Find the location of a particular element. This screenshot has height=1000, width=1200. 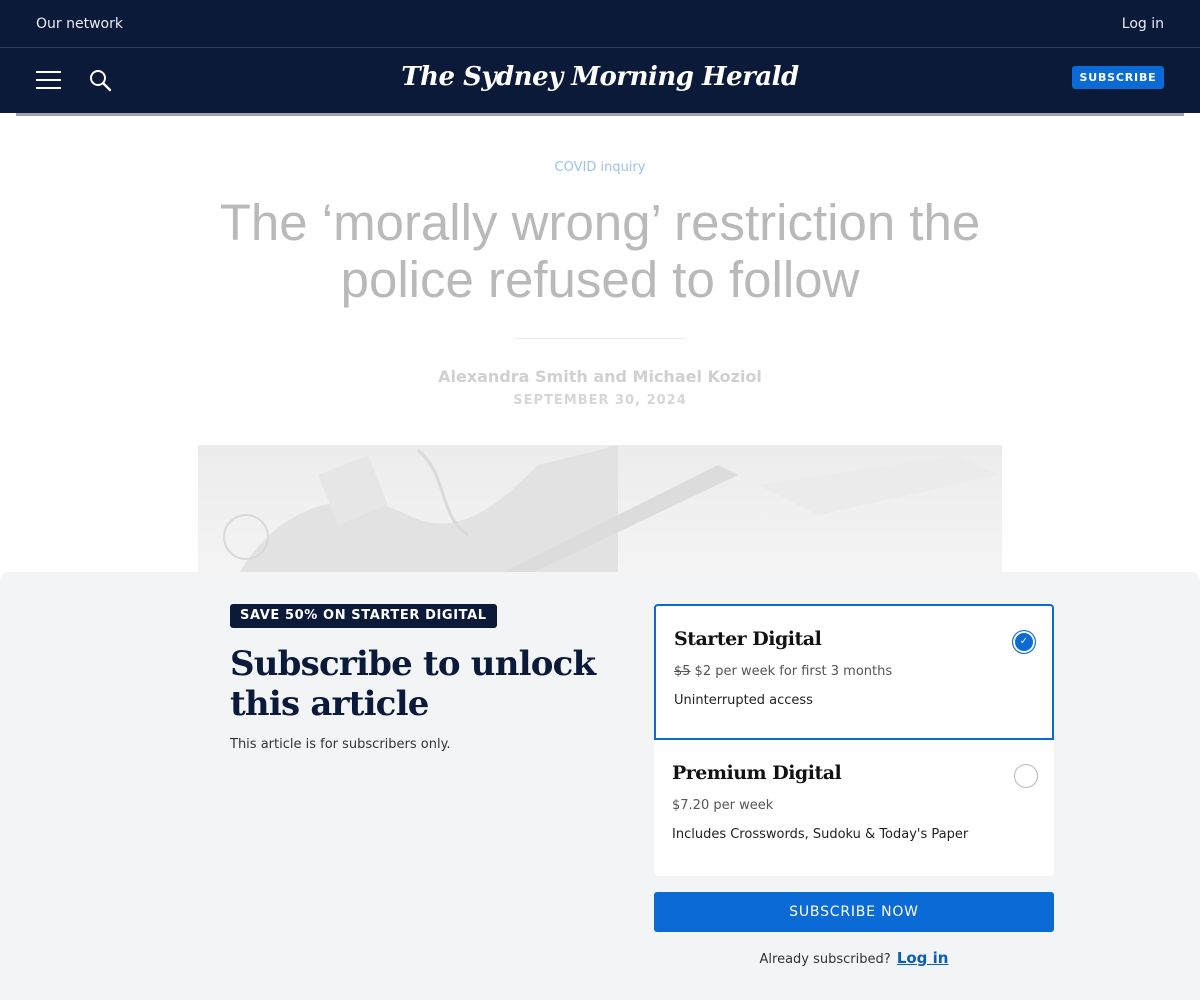

plan-radio-unselected is located at coordinates (1026, 776).